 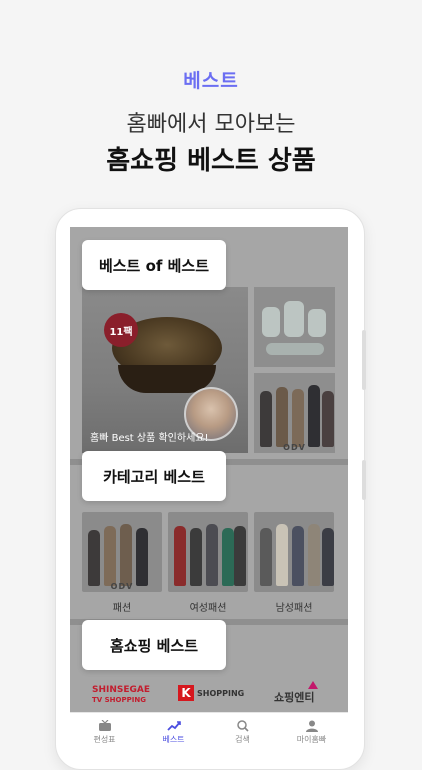 What do you see at coordinates (294, 608) in the screenshot?
I see `category-label: 남성패션` at bounding box center [294, 608].